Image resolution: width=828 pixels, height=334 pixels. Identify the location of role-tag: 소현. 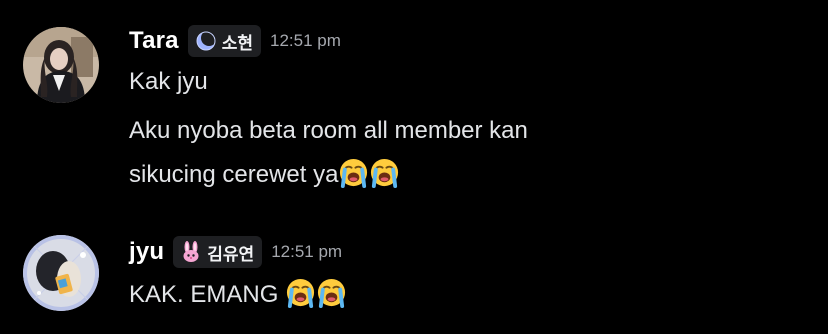
(224, 41).